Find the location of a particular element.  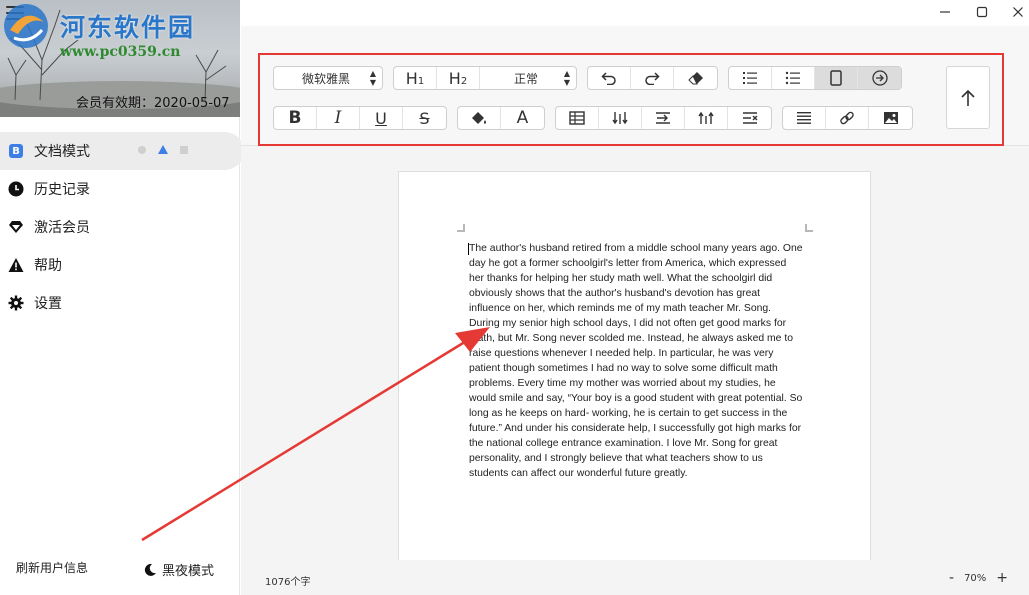

paint-bucket-icon is located at coordinates (479, 118).